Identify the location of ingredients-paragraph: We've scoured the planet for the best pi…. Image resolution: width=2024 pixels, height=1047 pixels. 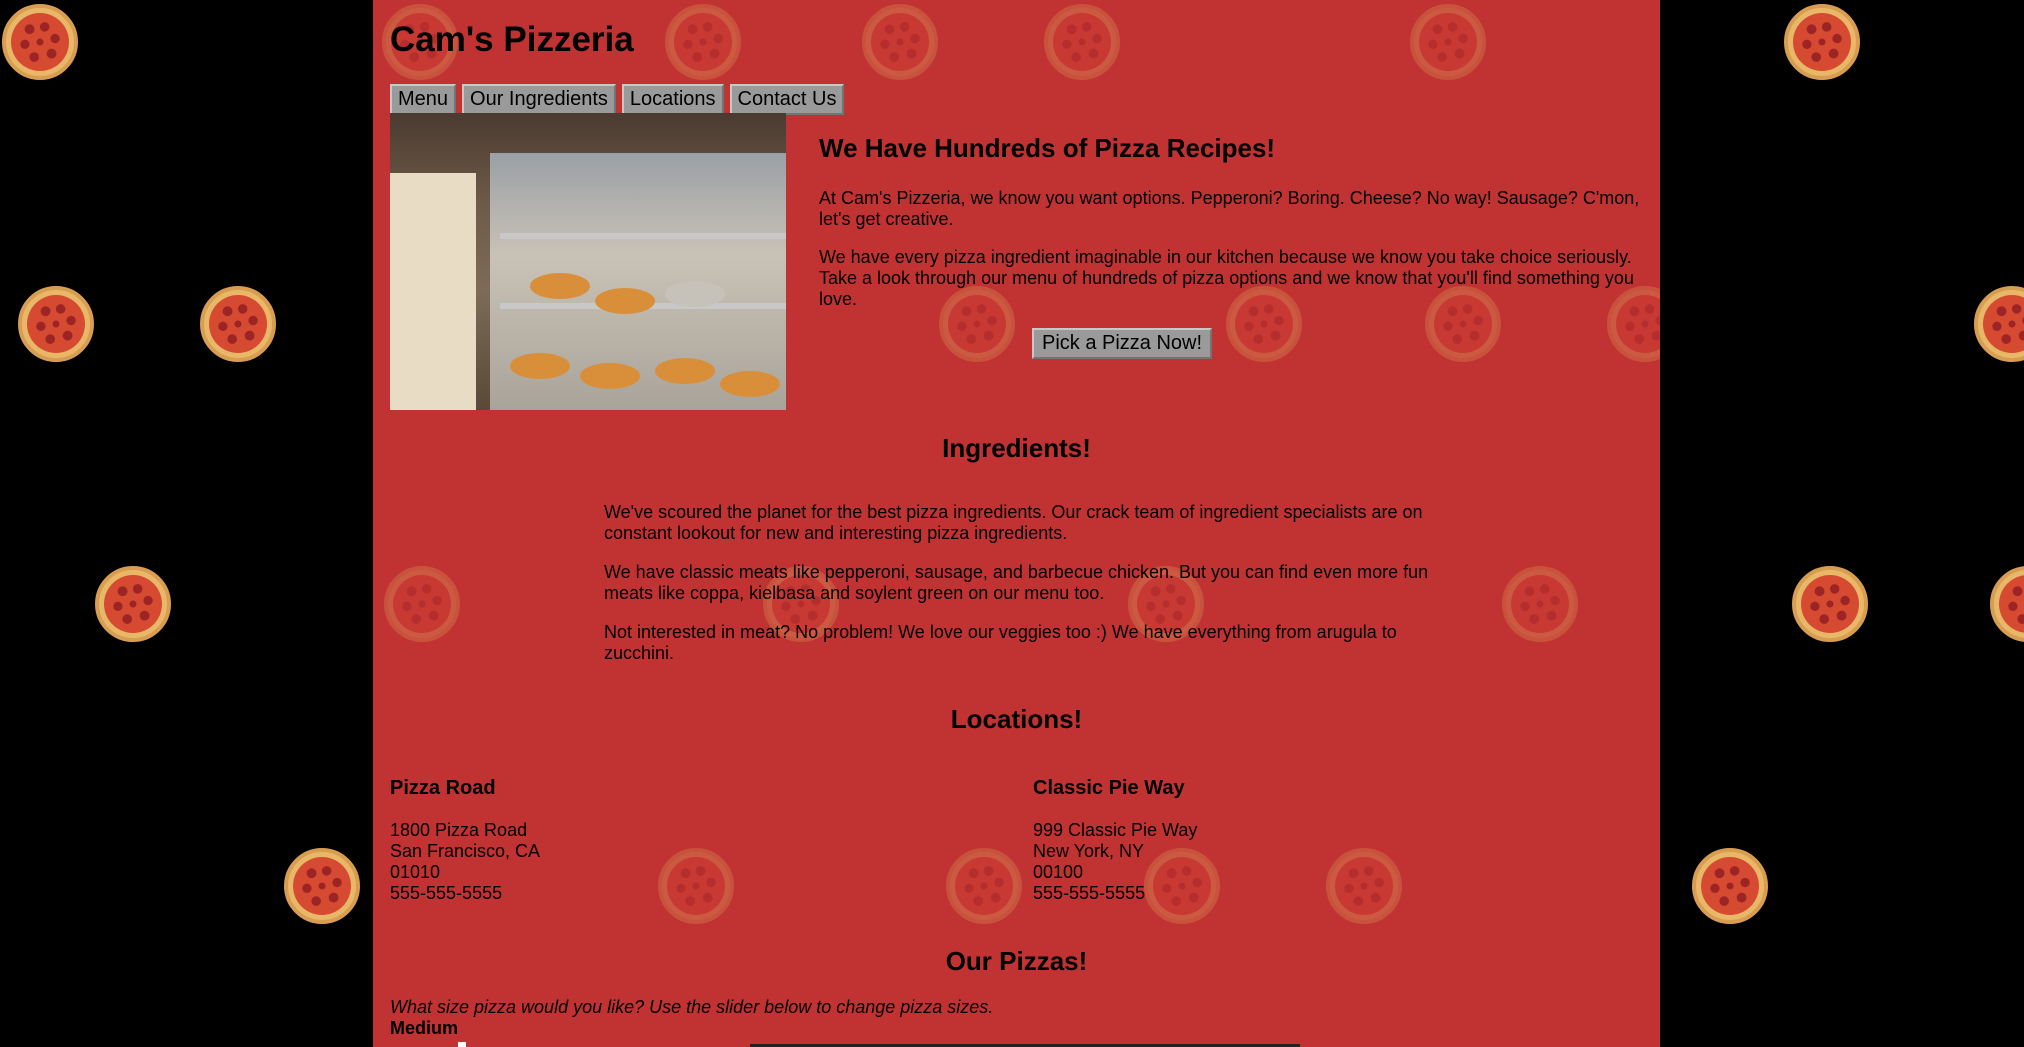
(1013, 522).